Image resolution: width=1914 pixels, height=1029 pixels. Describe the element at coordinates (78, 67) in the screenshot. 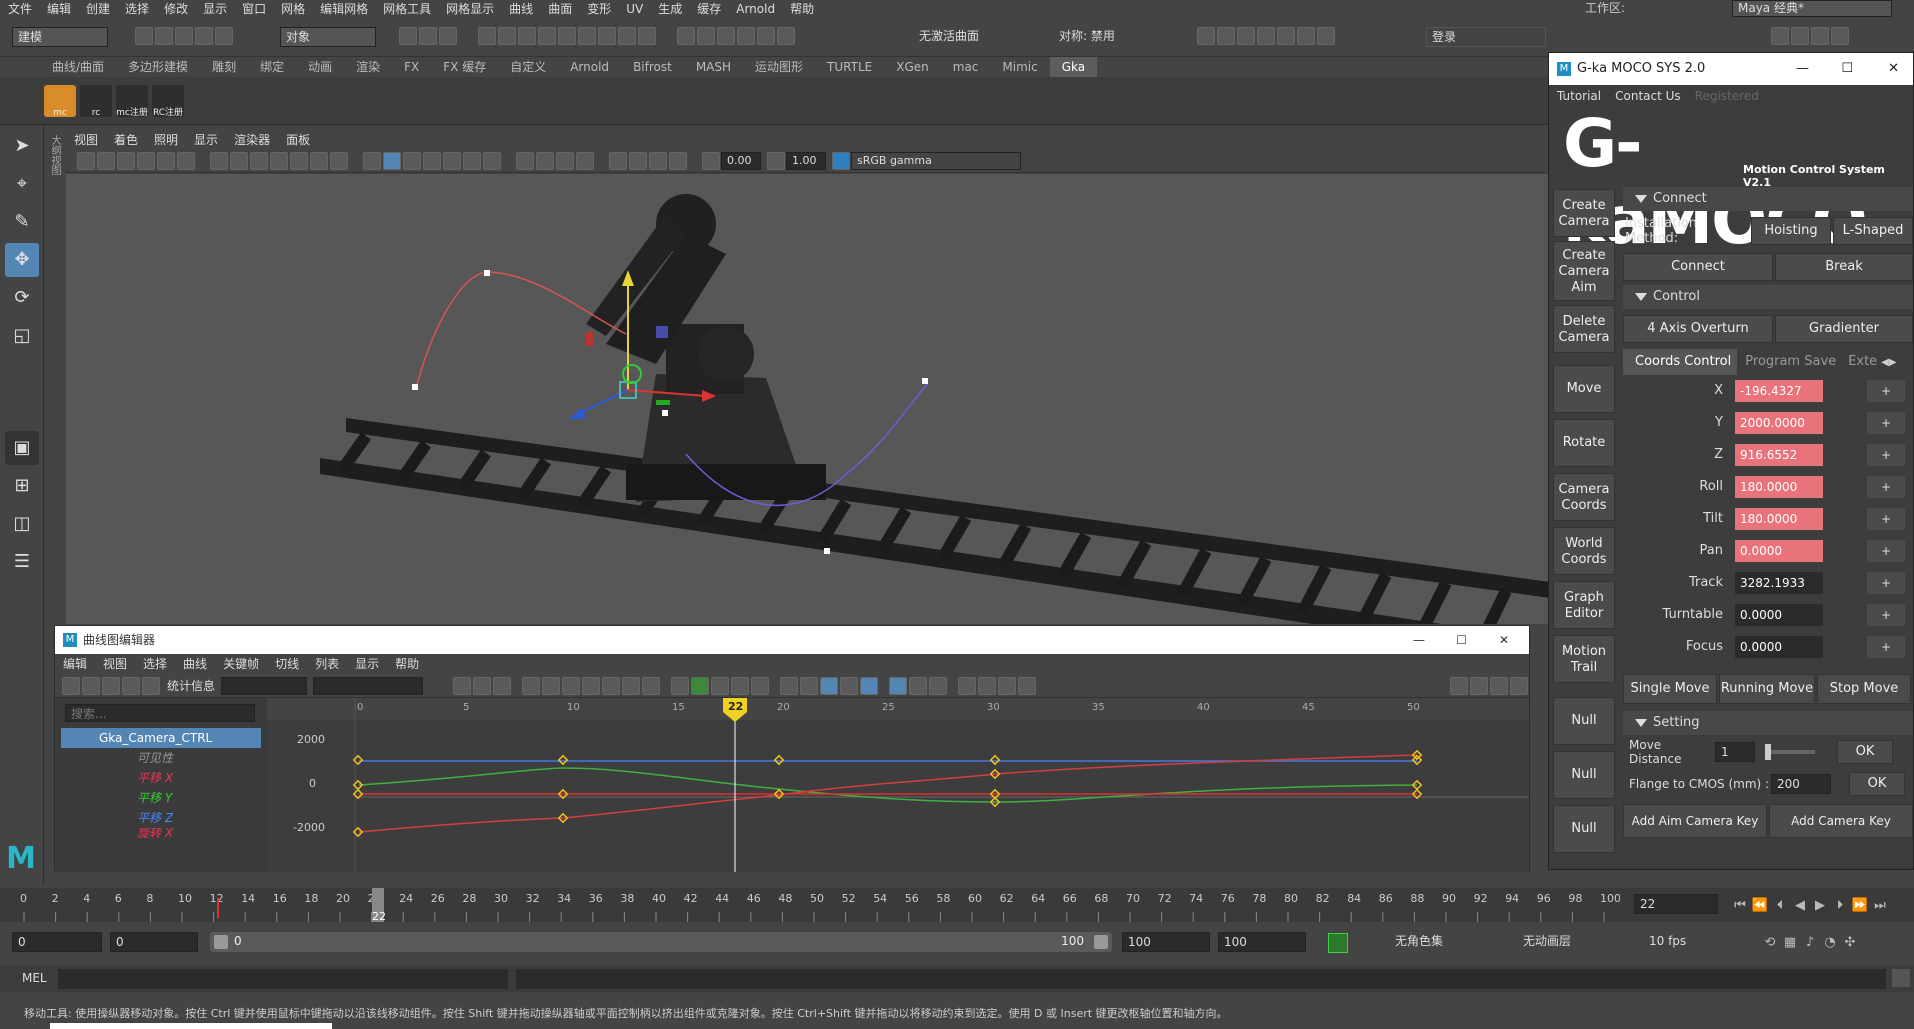

I see `shelf-tab: 曲线/曲面` at that location.